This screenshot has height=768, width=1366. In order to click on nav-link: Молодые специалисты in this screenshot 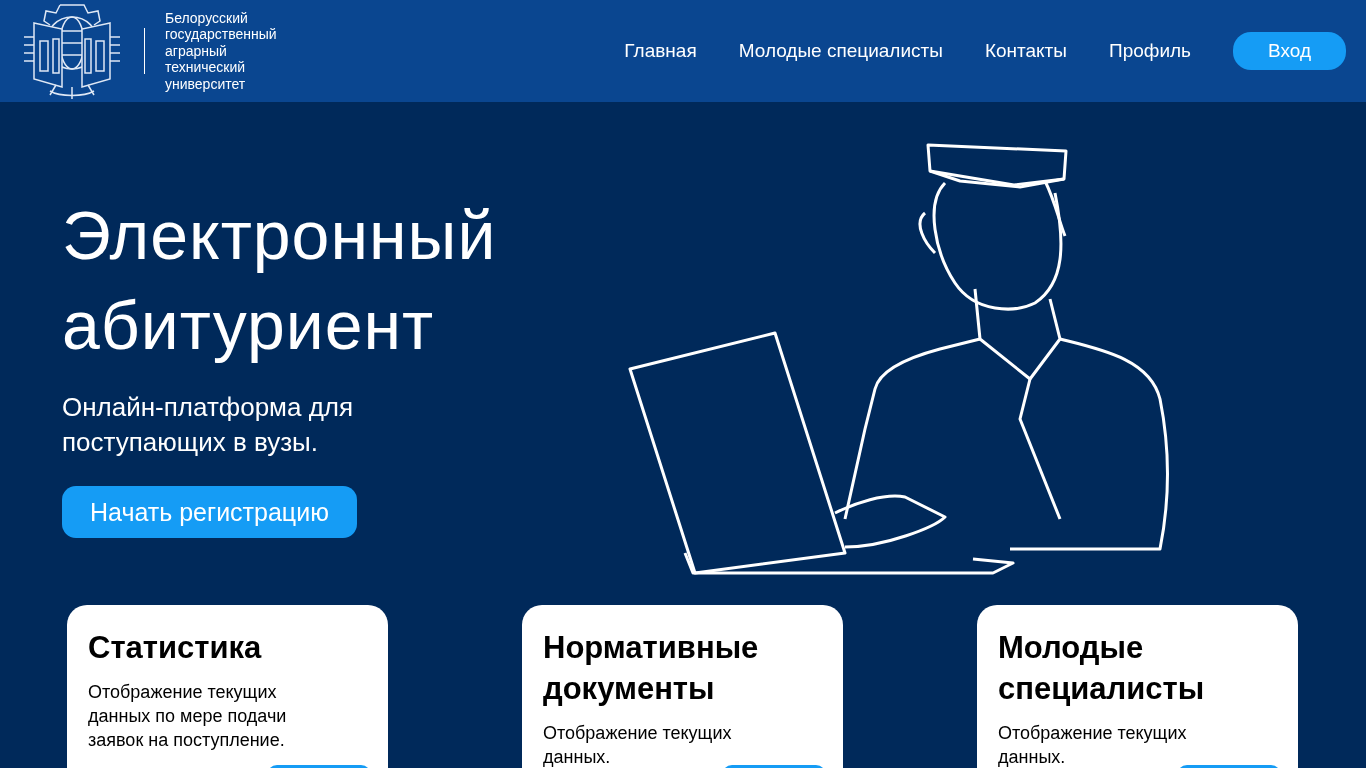, I will do `click(840, 51)`.